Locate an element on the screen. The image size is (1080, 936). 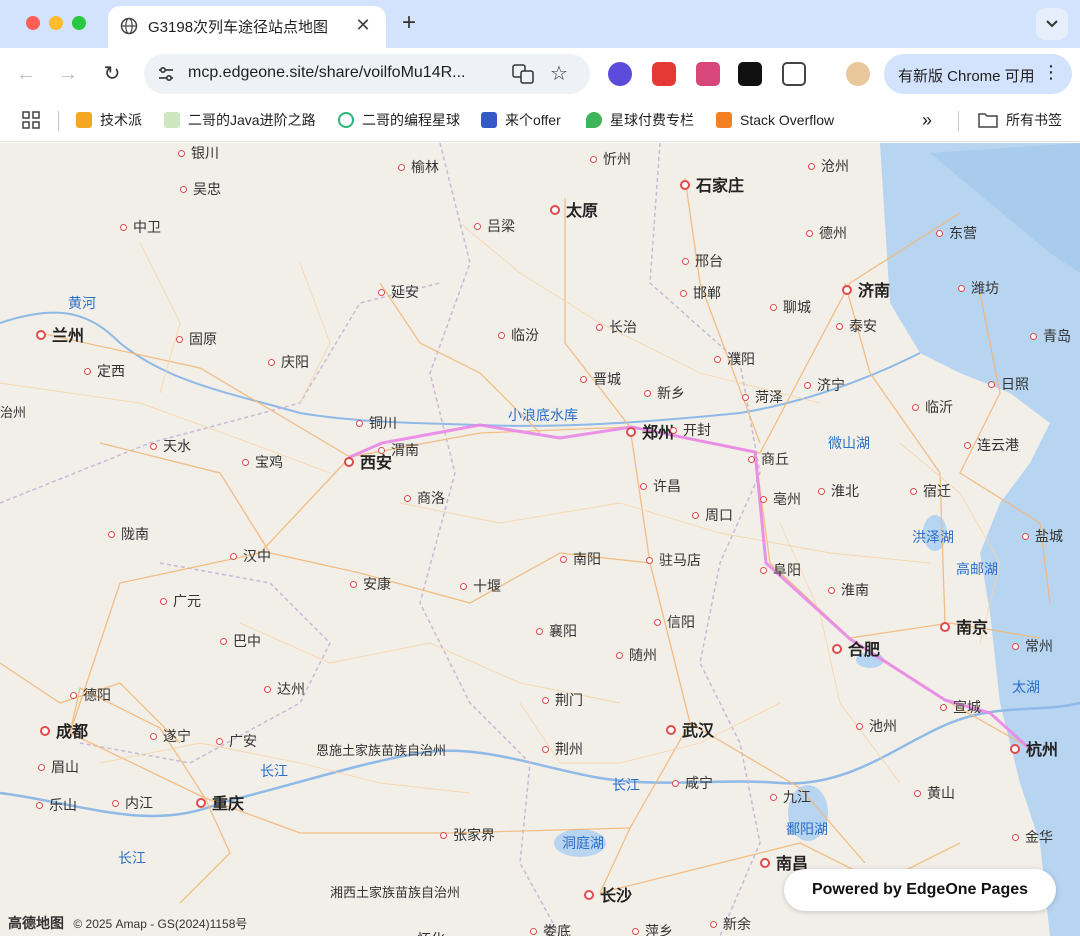
tune-icon is located at coordinates (166, 74).